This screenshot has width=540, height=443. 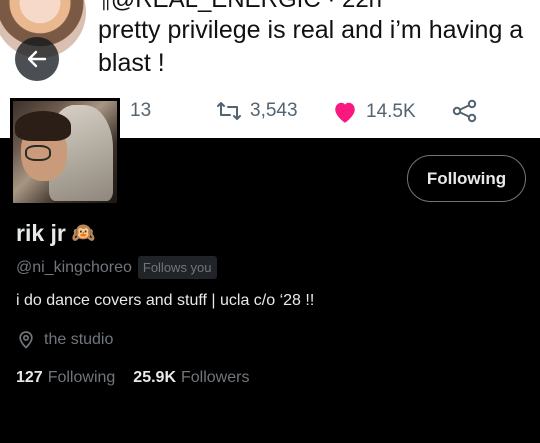 What do you see at coordinates (215, 377) in the screenshot?
I see `followers-label: Followers` at bounding box center [215, 377].